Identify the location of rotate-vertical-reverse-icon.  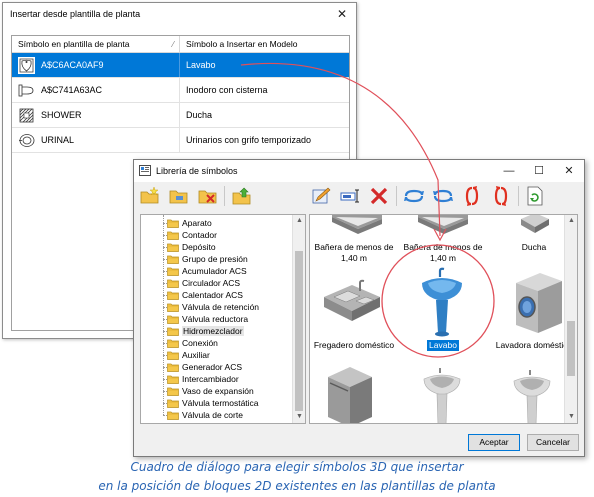
(501, 196).